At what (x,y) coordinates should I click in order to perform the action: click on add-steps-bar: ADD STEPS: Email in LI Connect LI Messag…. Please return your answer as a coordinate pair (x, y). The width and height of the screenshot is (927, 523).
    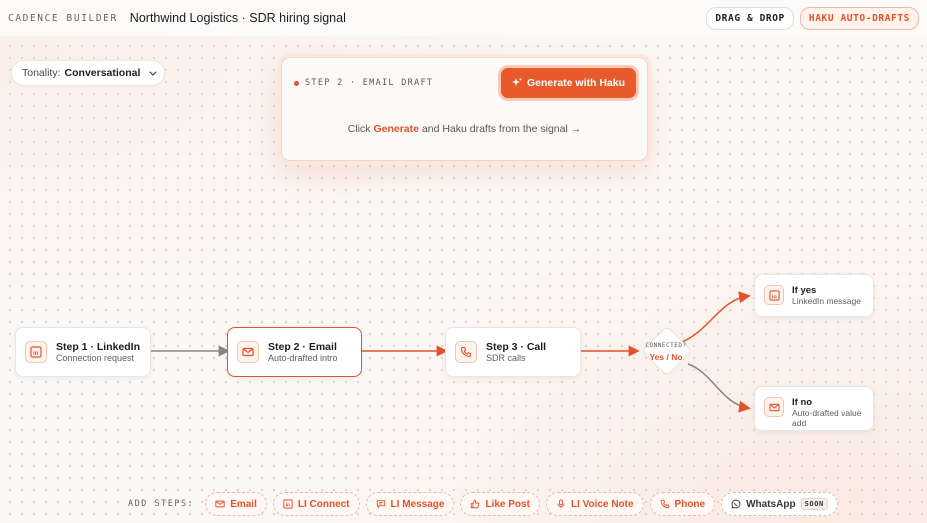
    Looking at the image, I should click on (483, 504).